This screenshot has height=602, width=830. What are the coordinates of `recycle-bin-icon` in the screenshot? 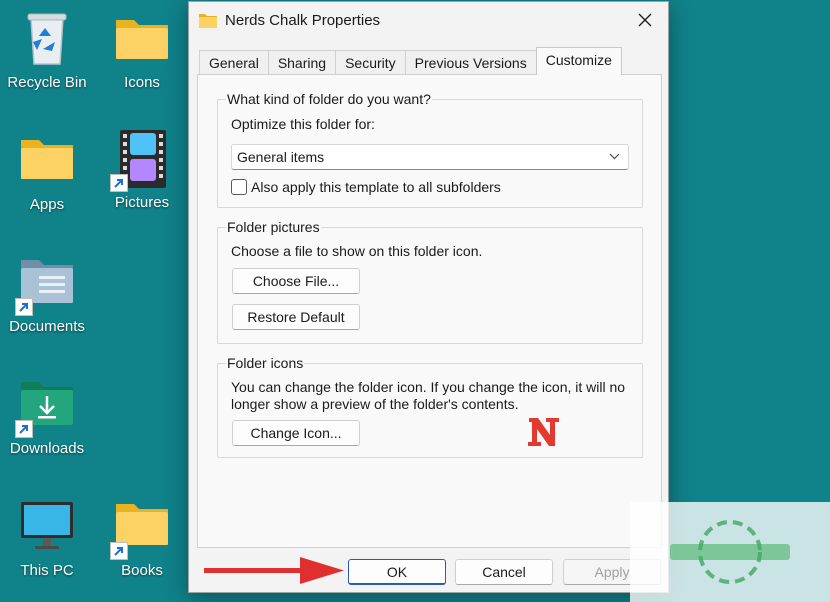 It's located at (47, 38).